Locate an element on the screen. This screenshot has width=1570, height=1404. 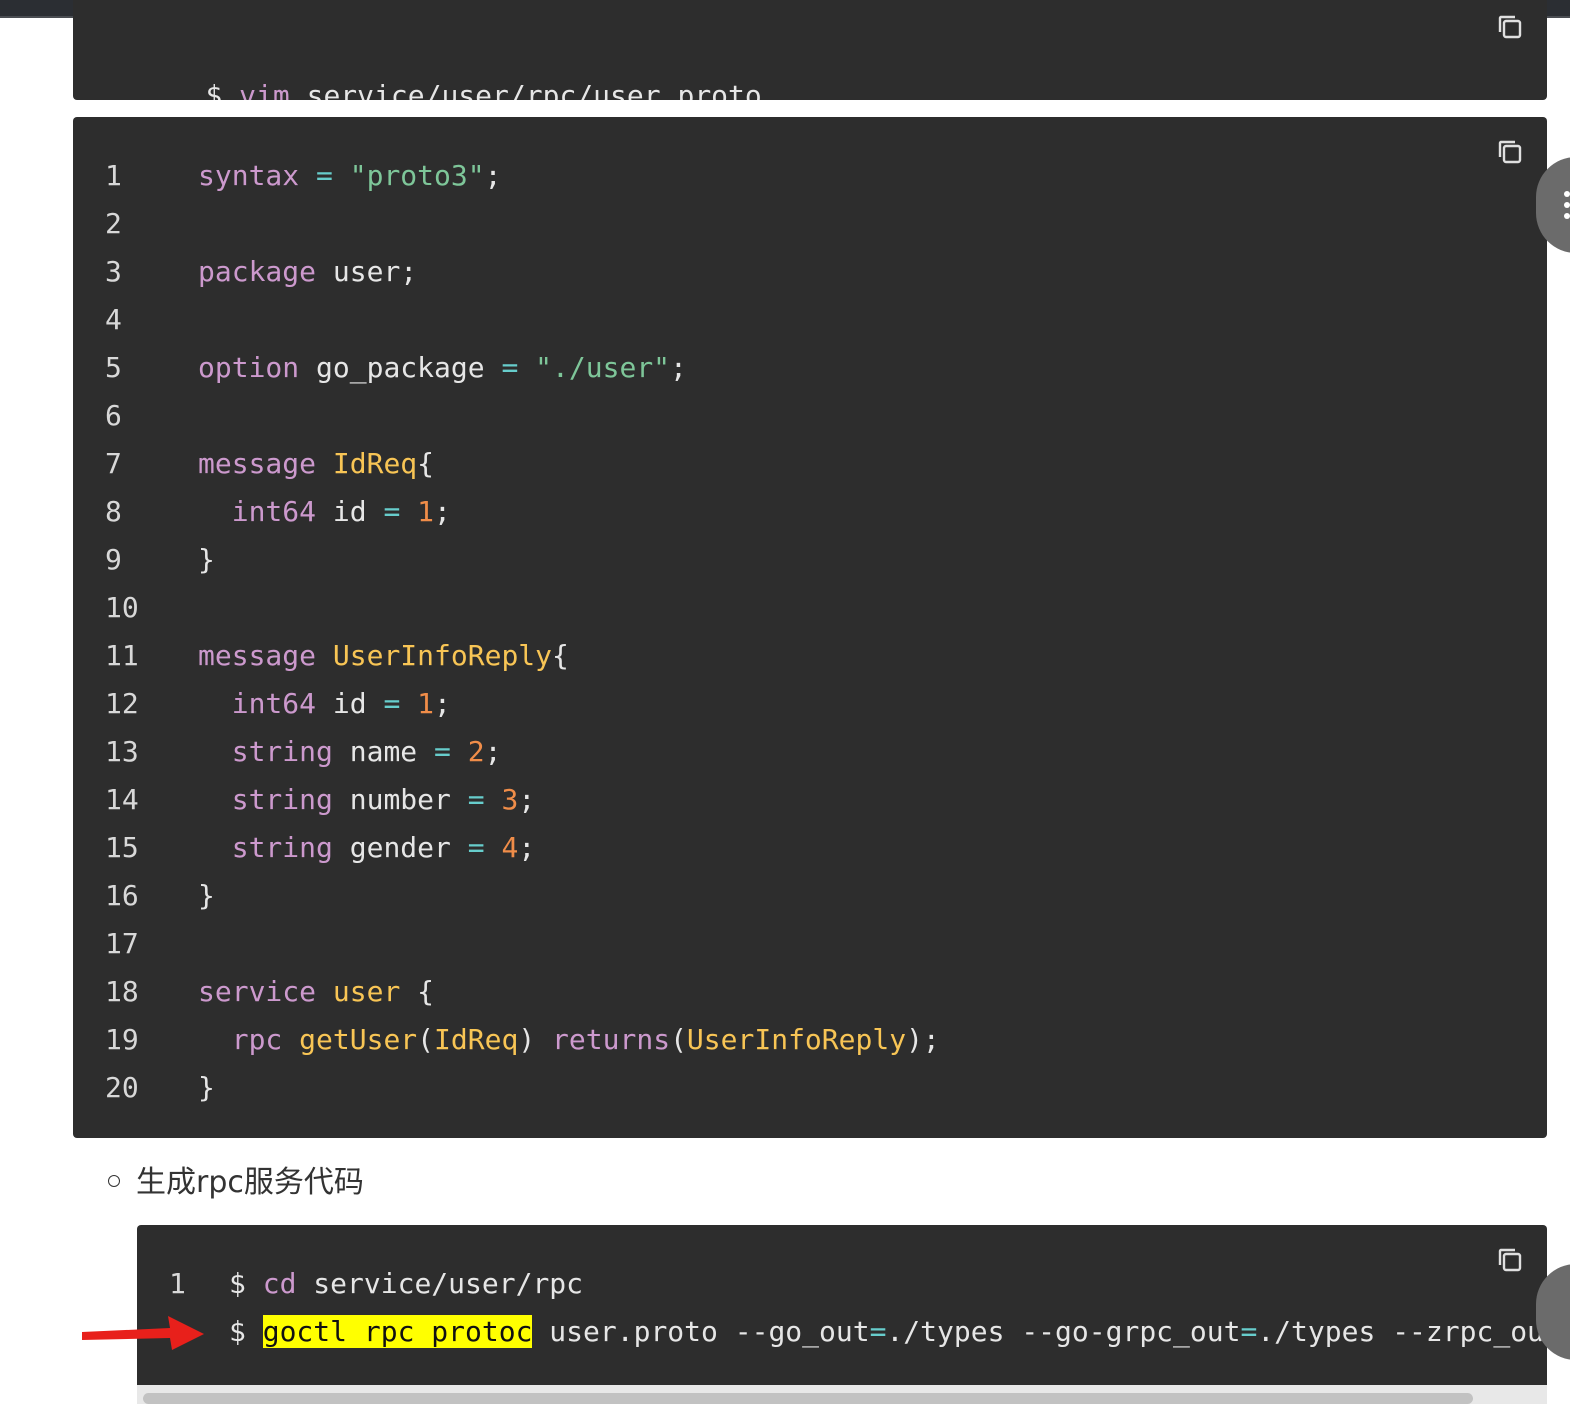
line-number: 13 is located at coordinates (122, 751).